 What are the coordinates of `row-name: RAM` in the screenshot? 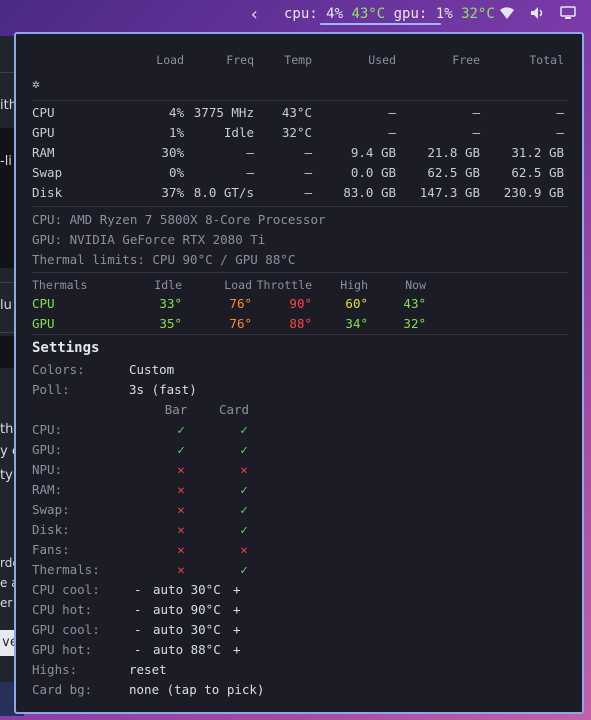 It's located at (43, 152).